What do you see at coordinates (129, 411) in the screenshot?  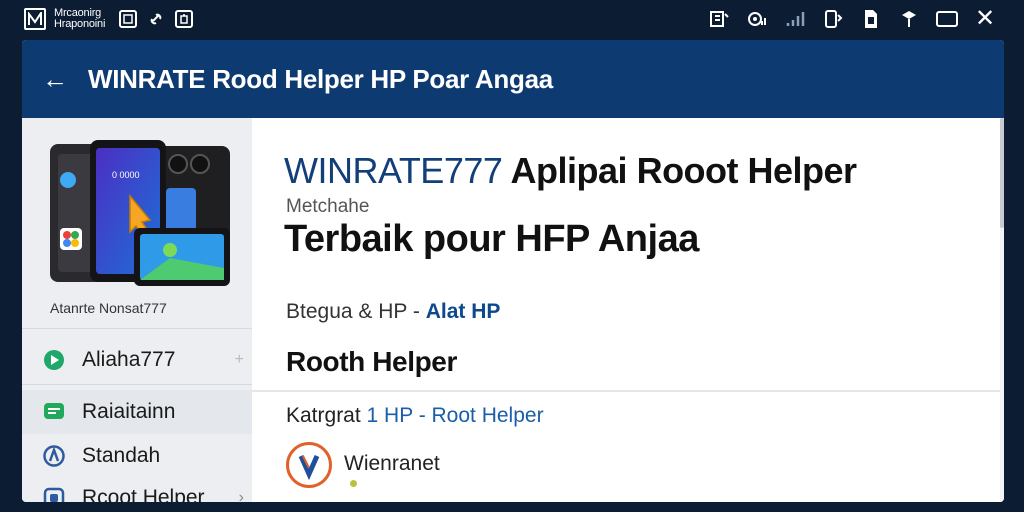 I see `sidebar-item-label: Raiaitainn` at bounding box center [129, 411].